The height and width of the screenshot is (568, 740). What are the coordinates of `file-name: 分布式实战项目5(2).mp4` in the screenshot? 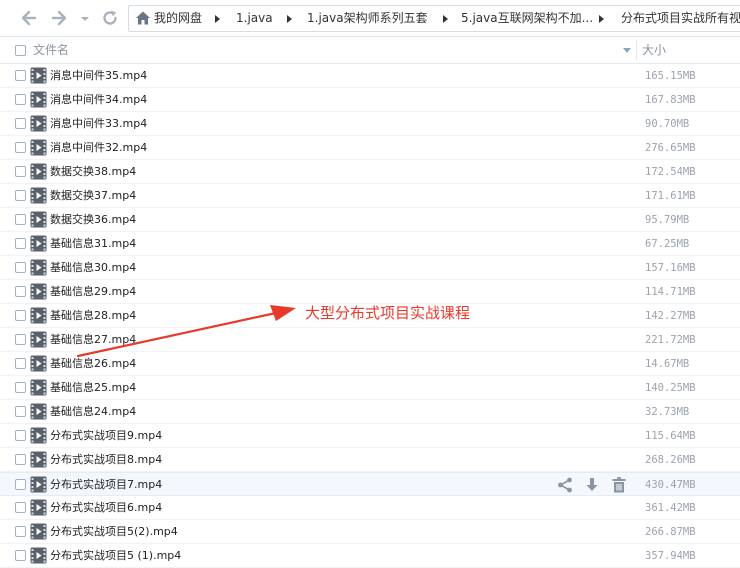 It's located at (114, 532).